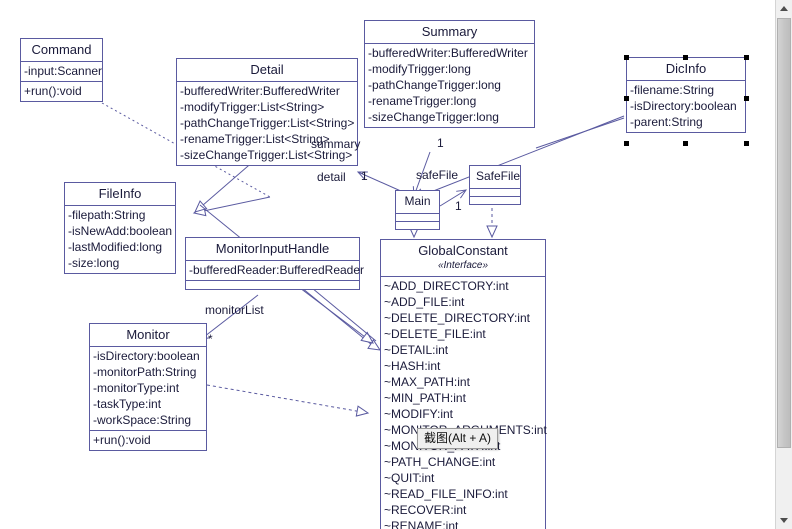 Image resolution: width=792 pixels, height=529 pixels. What do you see at coordinates (425, 398) in the screenshot?
I see `attribute-row: ~MIN_PATH:int` at bounding box center [425, 398].